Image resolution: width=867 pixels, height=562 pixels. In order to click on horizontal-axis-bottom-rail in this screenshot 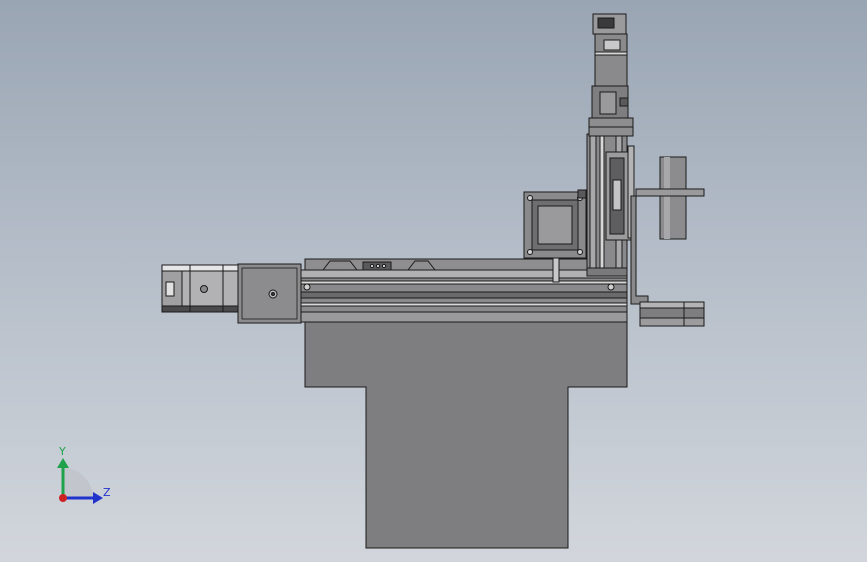, I will do `click(463, 317)`.